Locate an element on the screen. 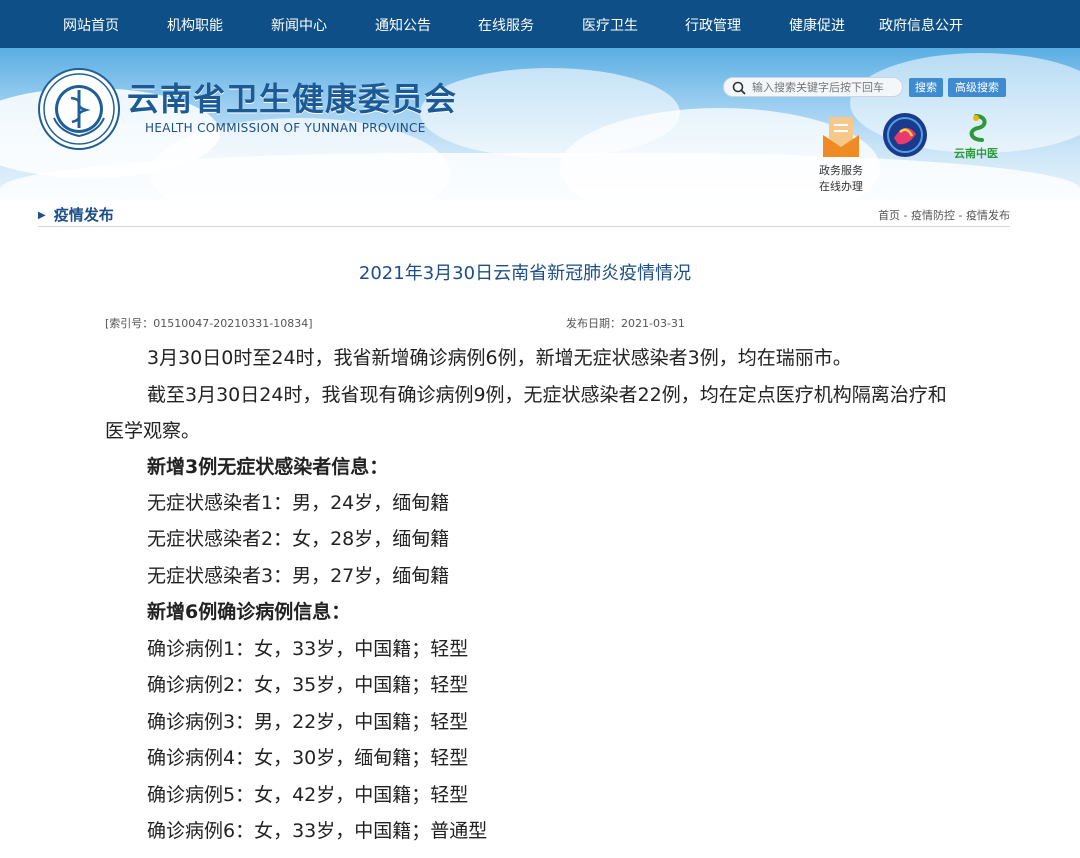  divider is located at coordinates (524, 226).